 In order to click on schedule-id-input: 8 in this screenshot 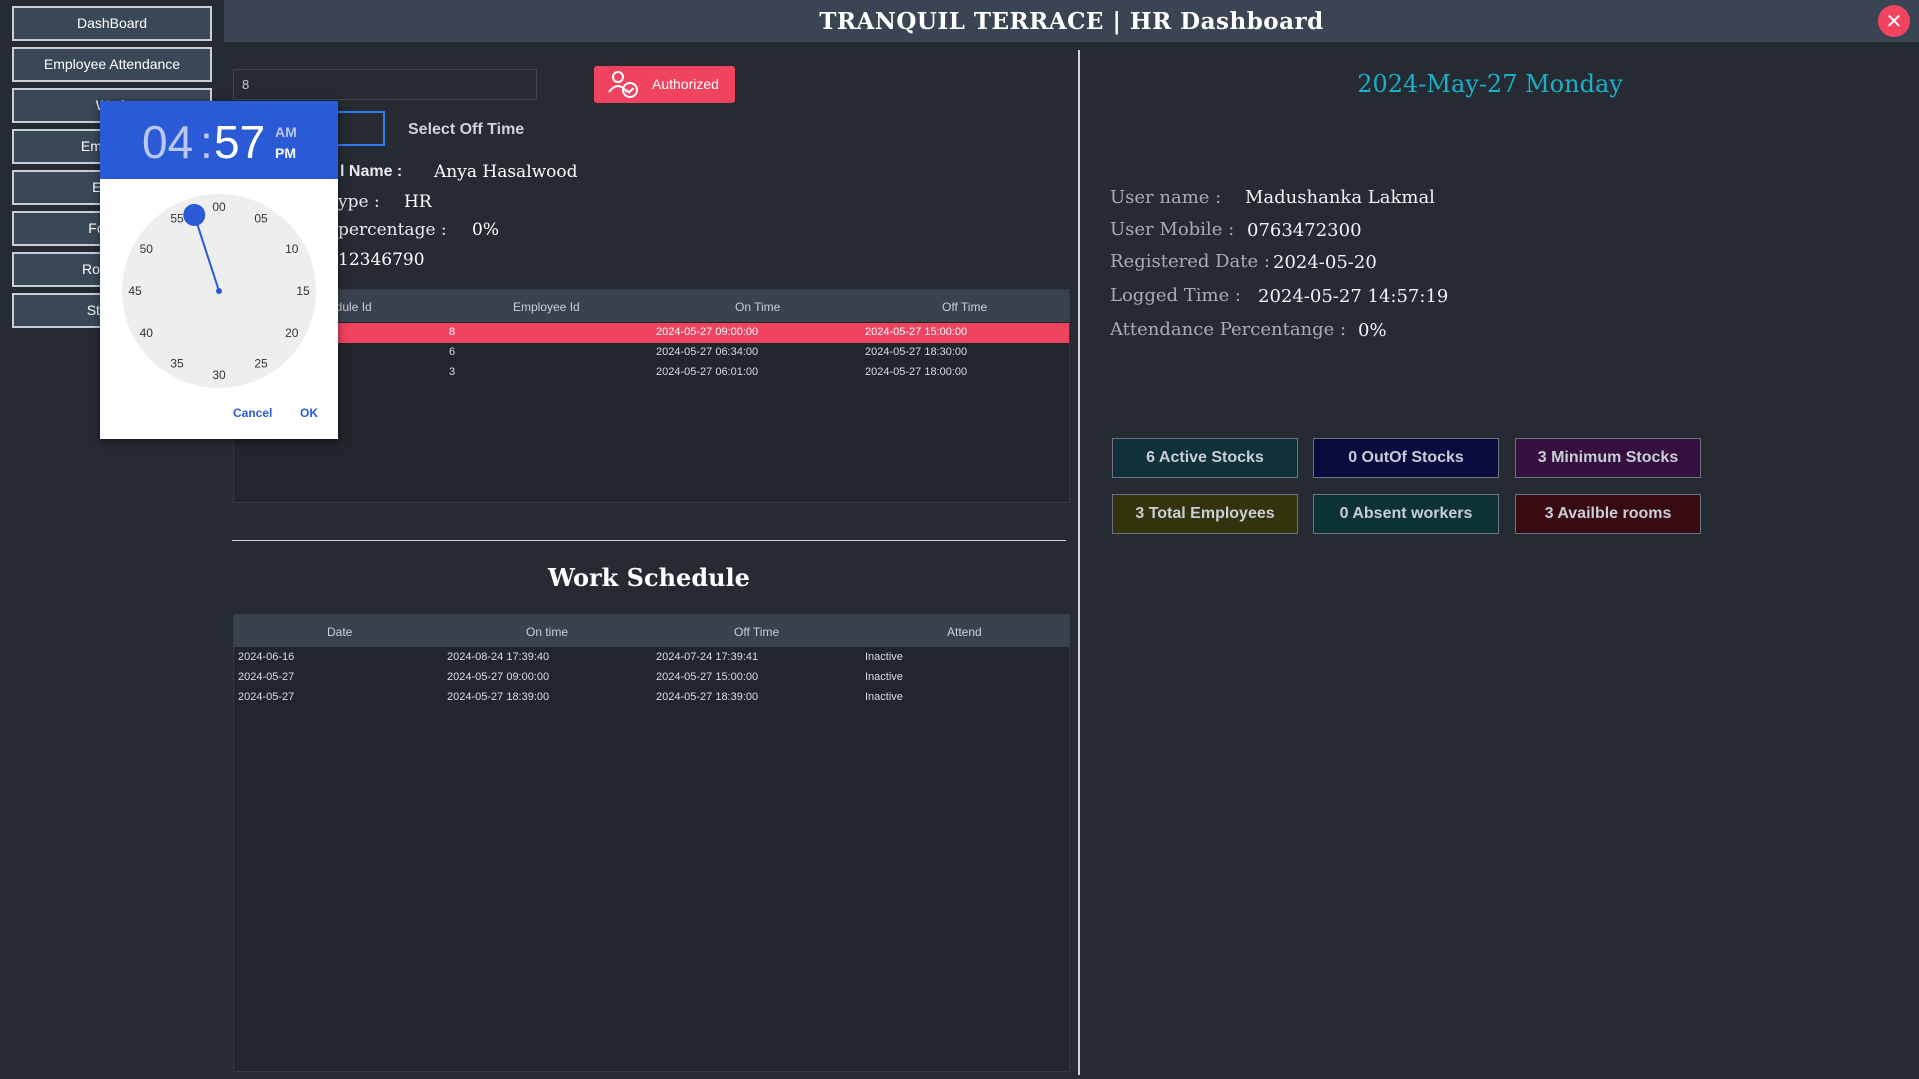, I will do `click(385, 84)`.